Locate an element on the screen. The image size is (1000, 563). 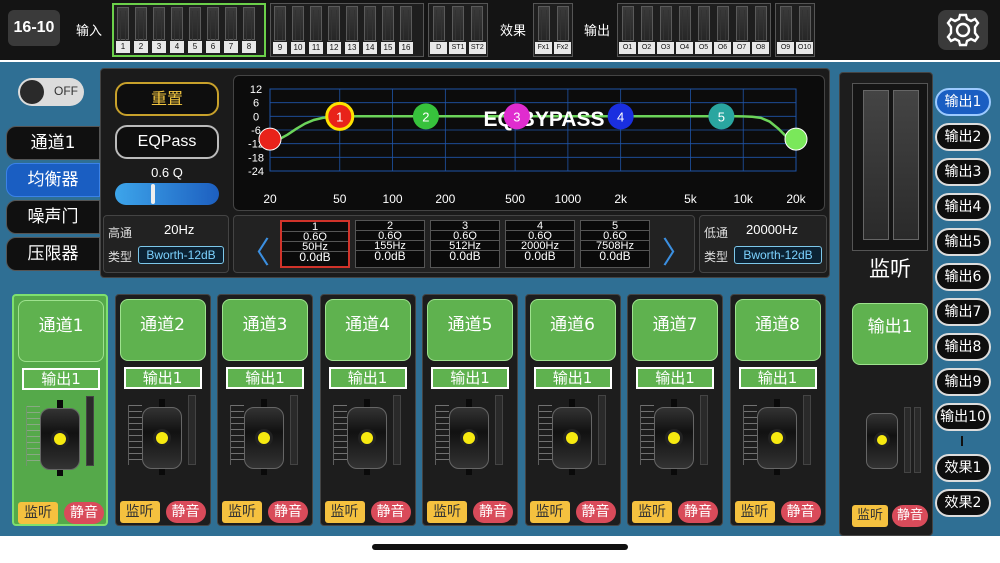
chevron-left-icon: 〈 is located at coordinates (255, 250).